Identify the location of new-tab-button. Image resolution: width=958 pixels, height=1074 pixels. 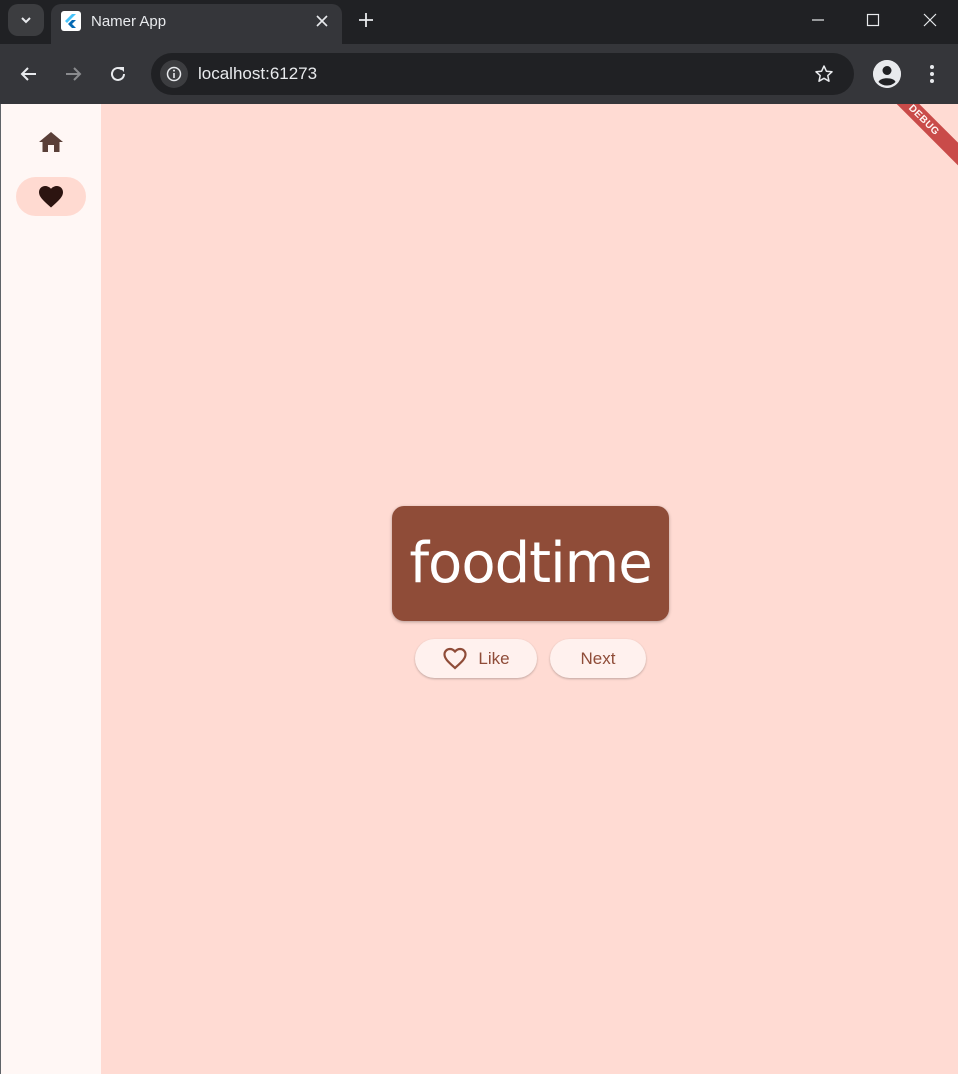
(366, 20).